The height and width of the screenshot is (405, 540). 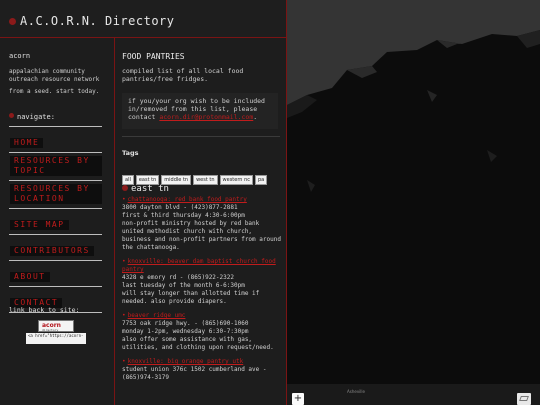 I want to click on nav-item-contributors: CONTRIBUTORS, so click(x=55, y=247).